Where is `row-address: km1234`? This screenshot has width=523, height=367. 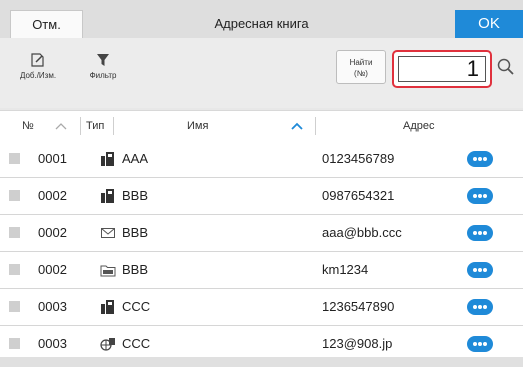
row-address: km1234 is located at coordinates (345, 269).